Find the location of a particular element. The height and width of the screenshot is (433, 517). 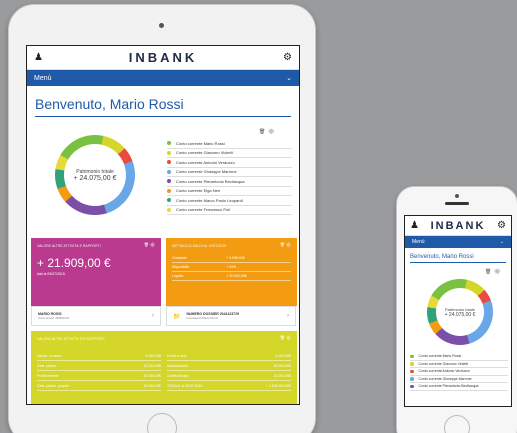

legend-item: Conto corrente Marco Paolo Leopardi is located at coordinates (229, 201).